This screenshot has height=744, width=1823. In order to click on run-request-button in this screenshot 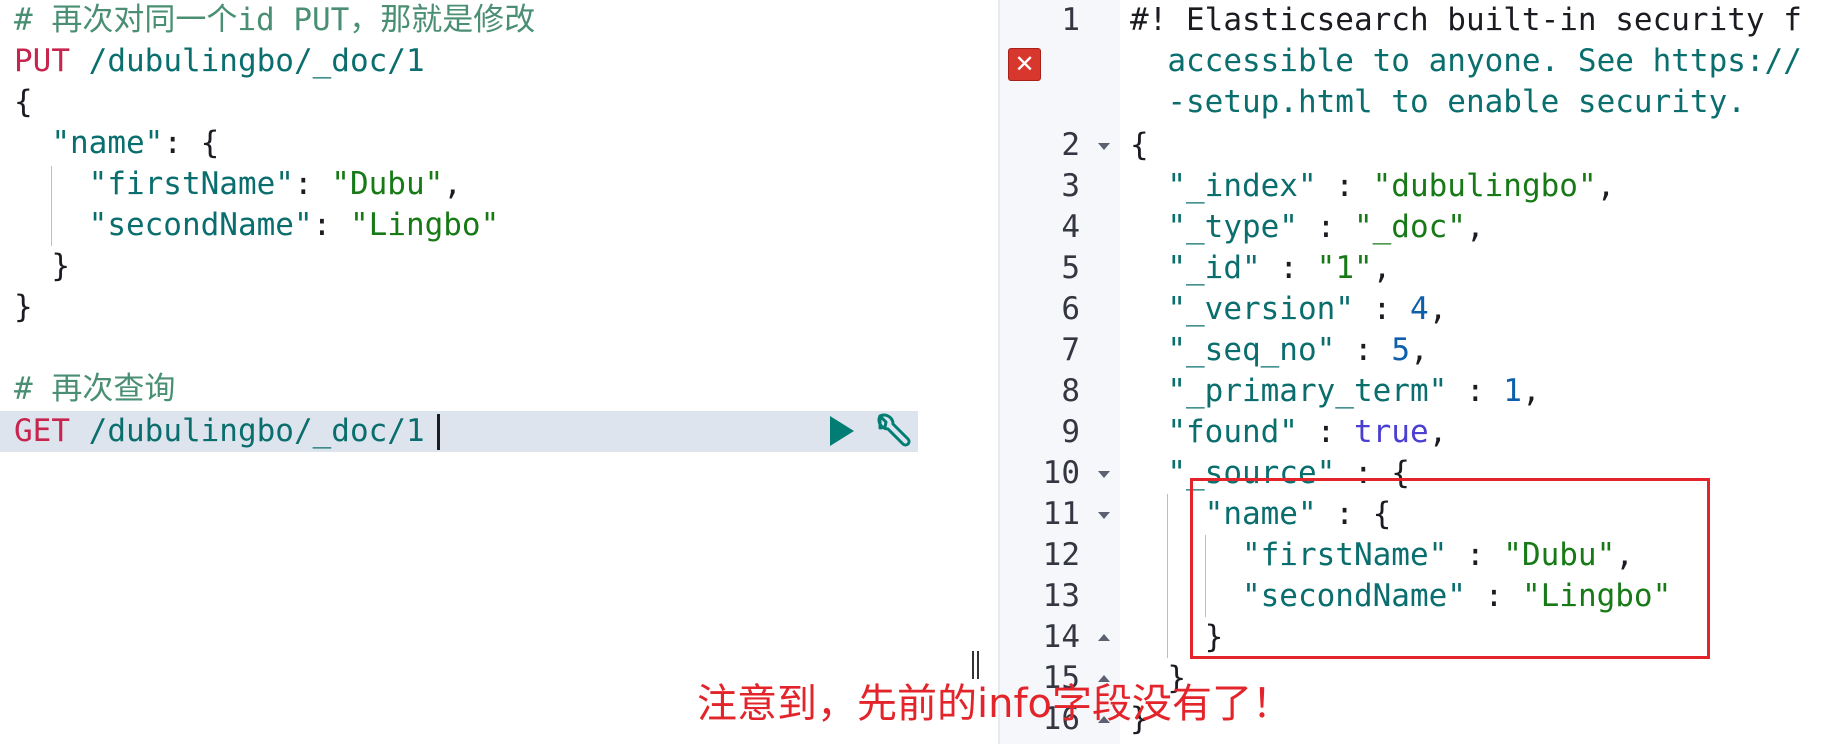, I will do `click(842, 431)`.